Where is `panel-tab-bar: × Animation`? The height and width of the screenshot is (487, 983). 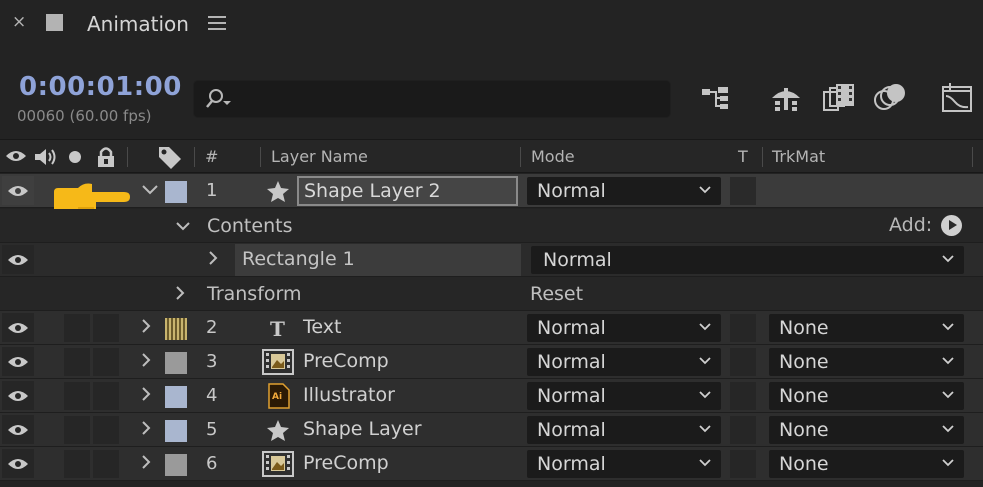
panel-tab-bar: × Animation is located at coordinates (491, 25).